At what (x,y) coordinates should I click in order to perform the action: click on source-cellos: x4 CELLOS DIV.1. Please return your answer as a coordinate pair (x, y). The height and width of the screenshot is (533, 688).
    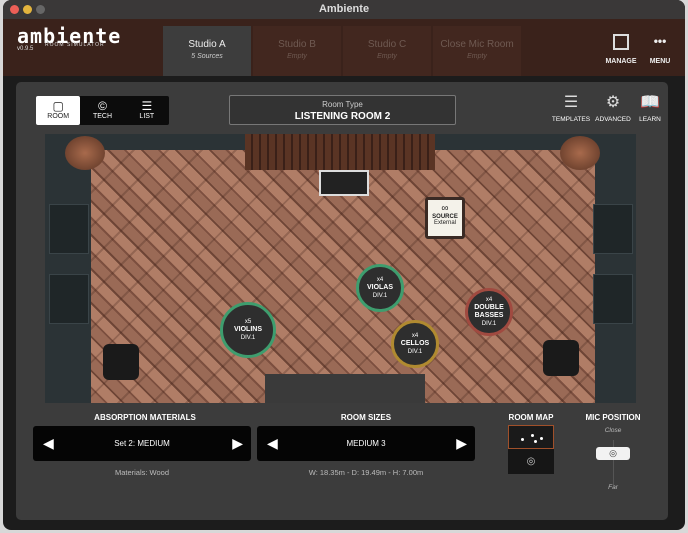
    Looking at the image, I should click on (415, 344).